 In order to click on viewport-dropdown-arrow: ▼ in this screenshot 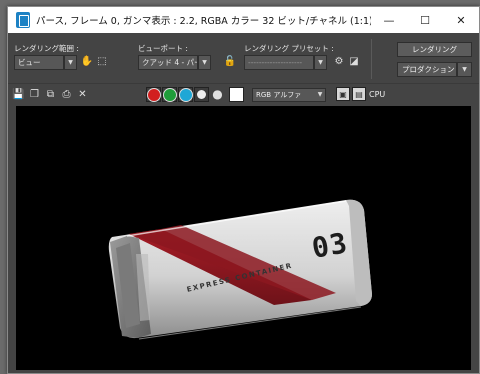, I will do `click(204, 62)`.